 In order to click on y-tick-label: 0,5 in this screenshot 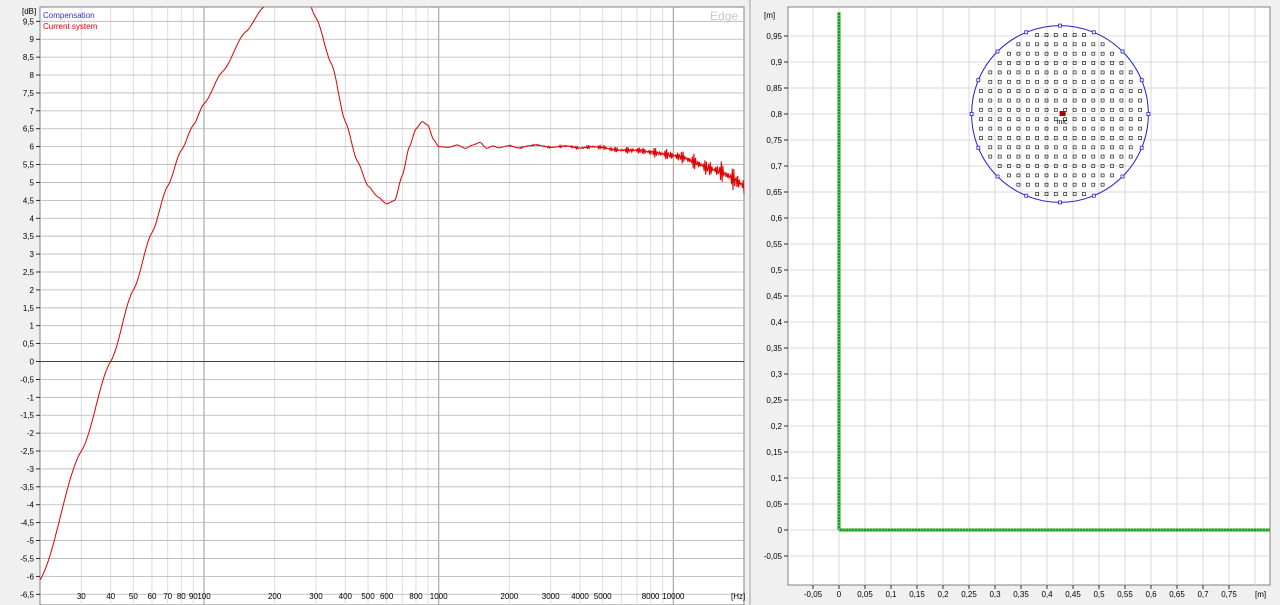, I will do `click(777, 270)`.